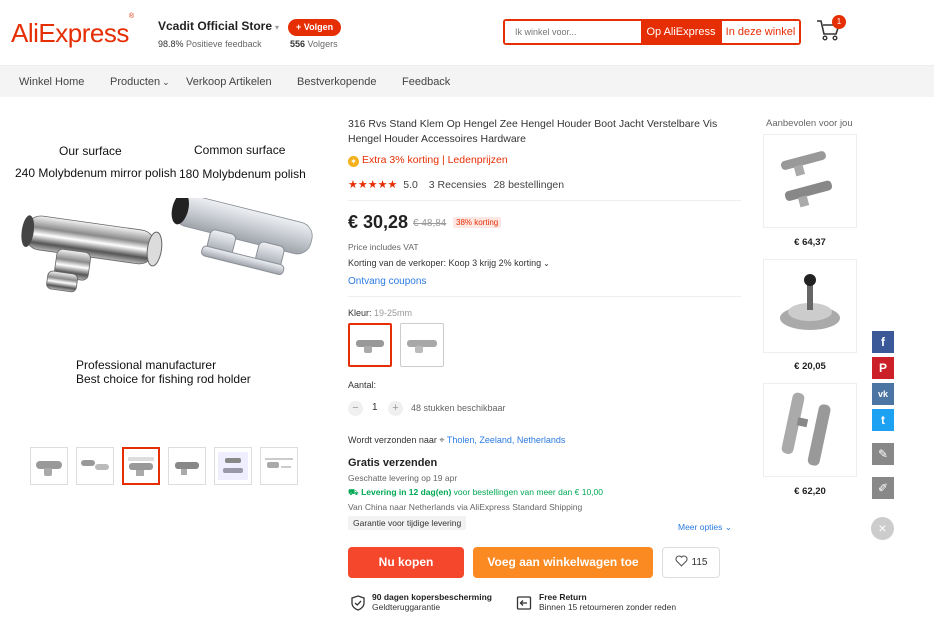  What do you see at coordinates (760, 32) in the screenshot?
I see `search-store-button: In deze winkel` at bounding box center [760, 32].